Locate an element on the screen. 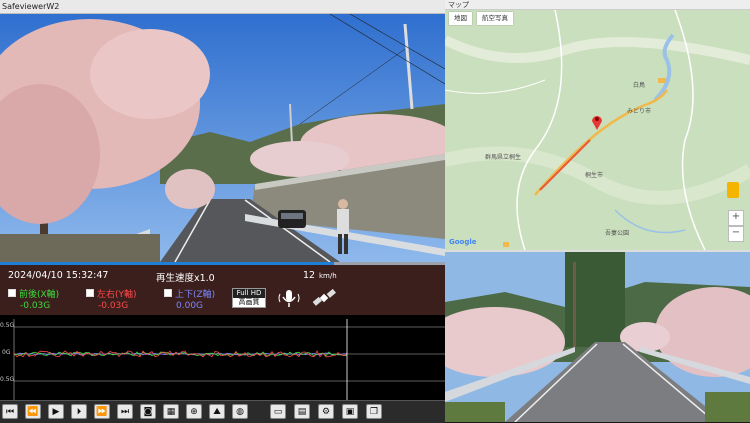  display-button: ▣ is located at coordinates (350, 411).